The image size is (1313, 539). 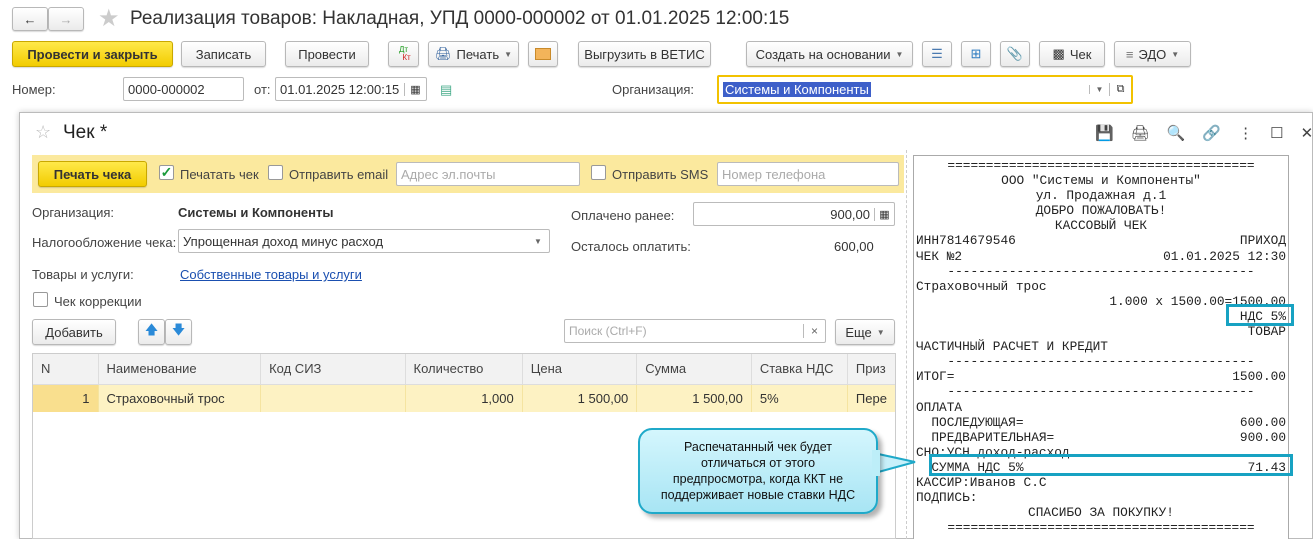 I want to click on print-button: 🖨 Печать ▼, so click(x=473, y=54).